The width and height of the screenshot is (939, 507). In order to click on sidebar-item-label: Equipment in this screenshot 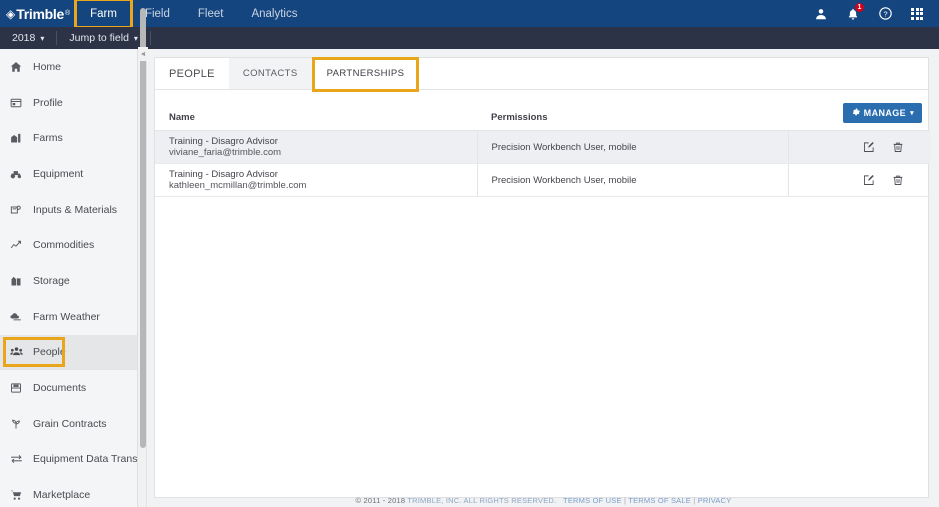, I will do `click(58, 173)`.